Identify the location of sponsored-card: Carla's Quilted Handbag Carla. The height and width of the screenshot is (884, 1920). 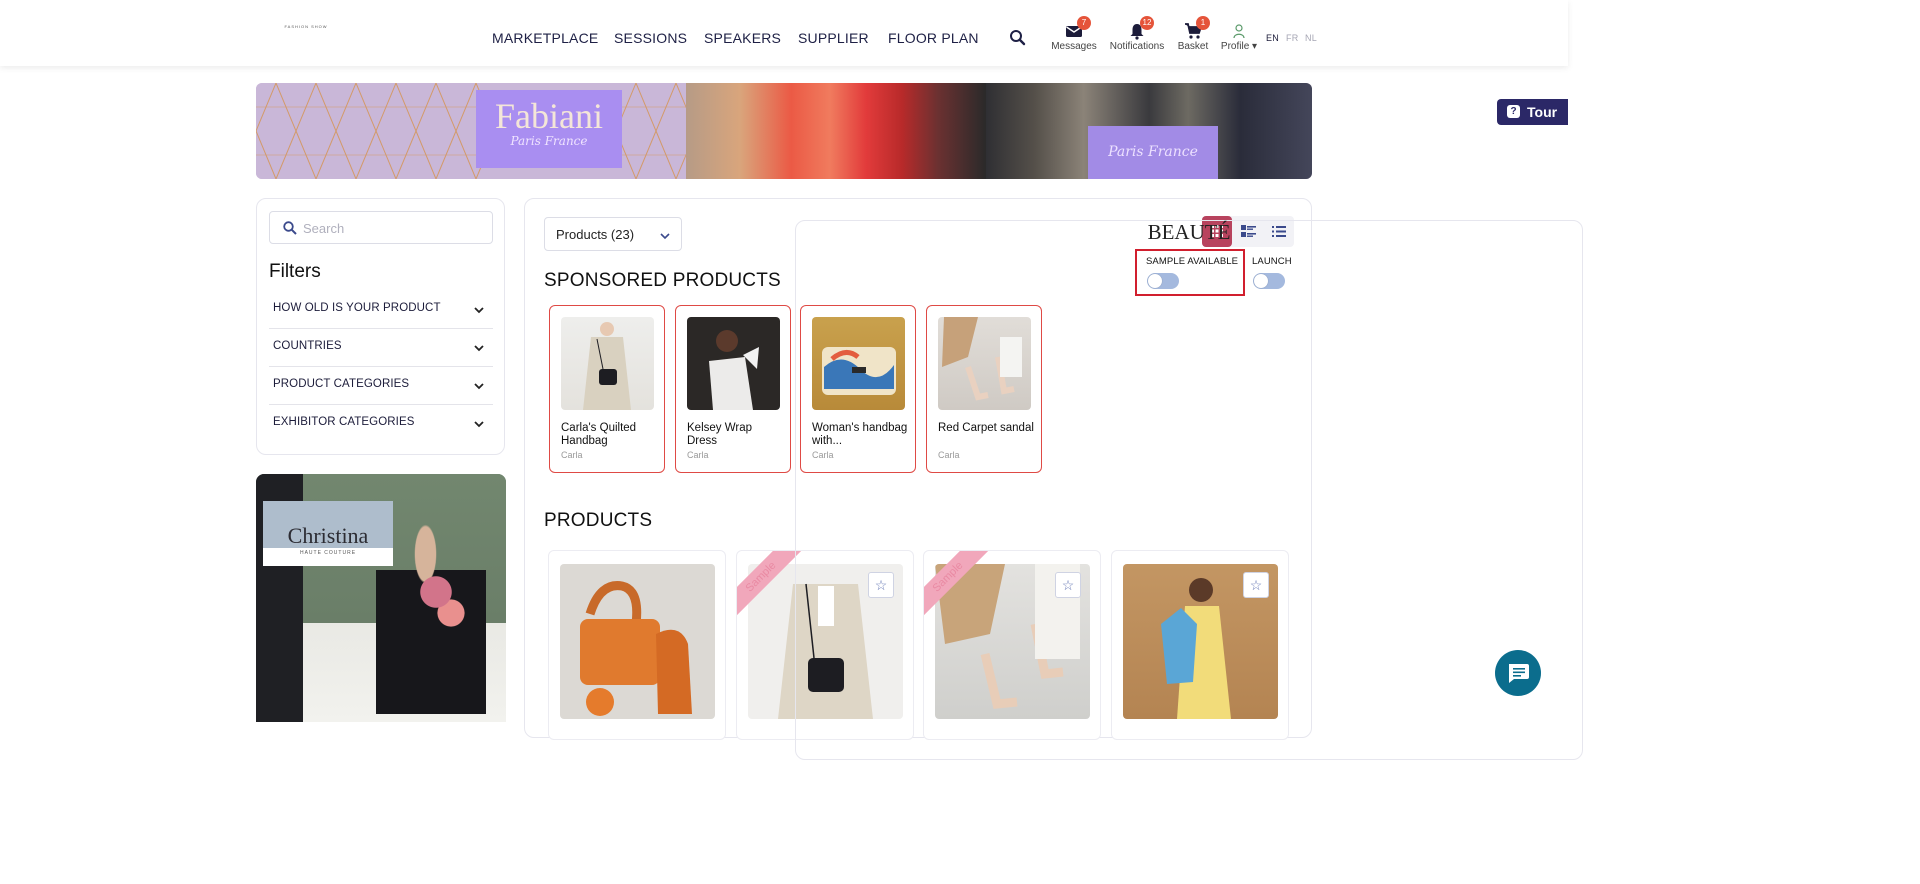
(607, 389).